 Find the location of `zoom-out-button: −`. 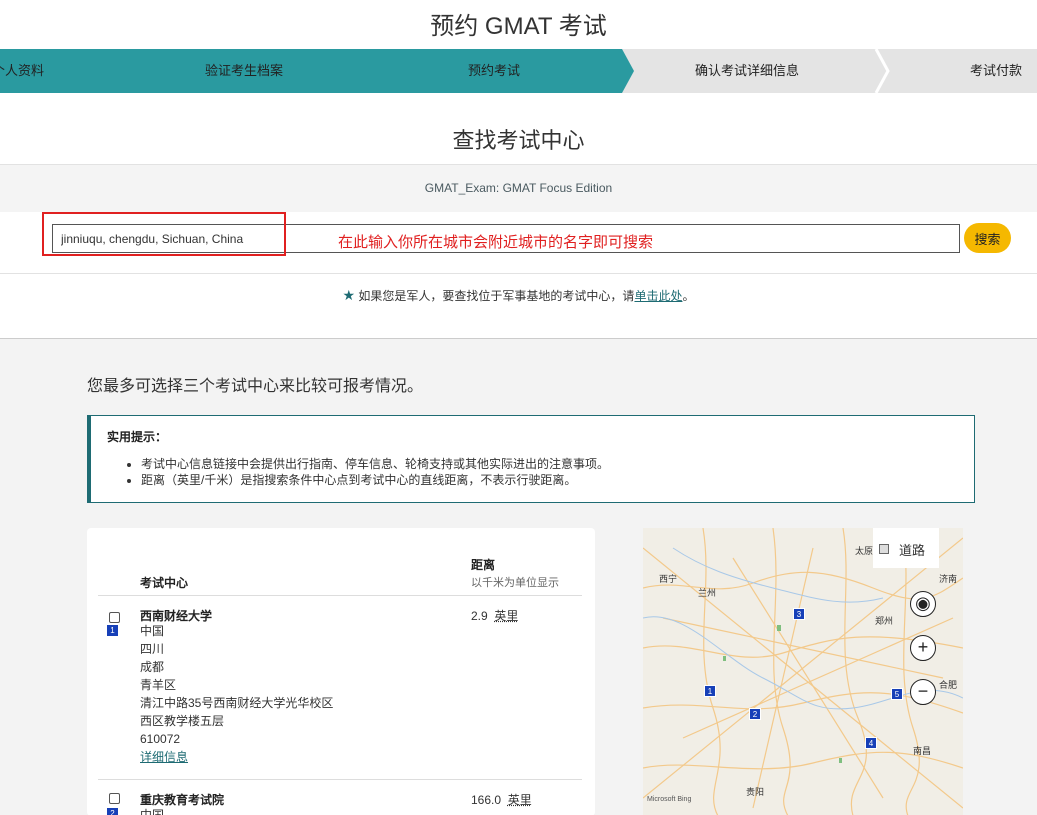

zoom-out-button: − is located at coordinates (923, 692).